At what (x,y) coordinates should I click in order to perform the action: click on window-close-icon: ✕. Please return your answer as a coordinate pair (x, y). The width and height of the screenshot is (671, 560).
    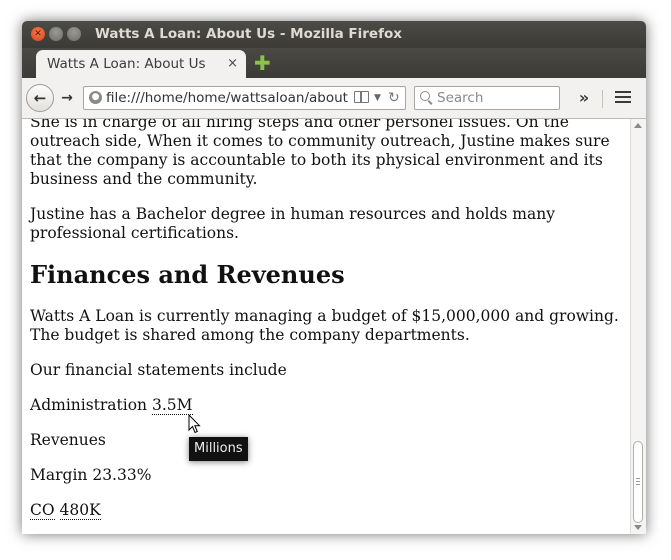
    Looking at the image, I should click on (38, 34).